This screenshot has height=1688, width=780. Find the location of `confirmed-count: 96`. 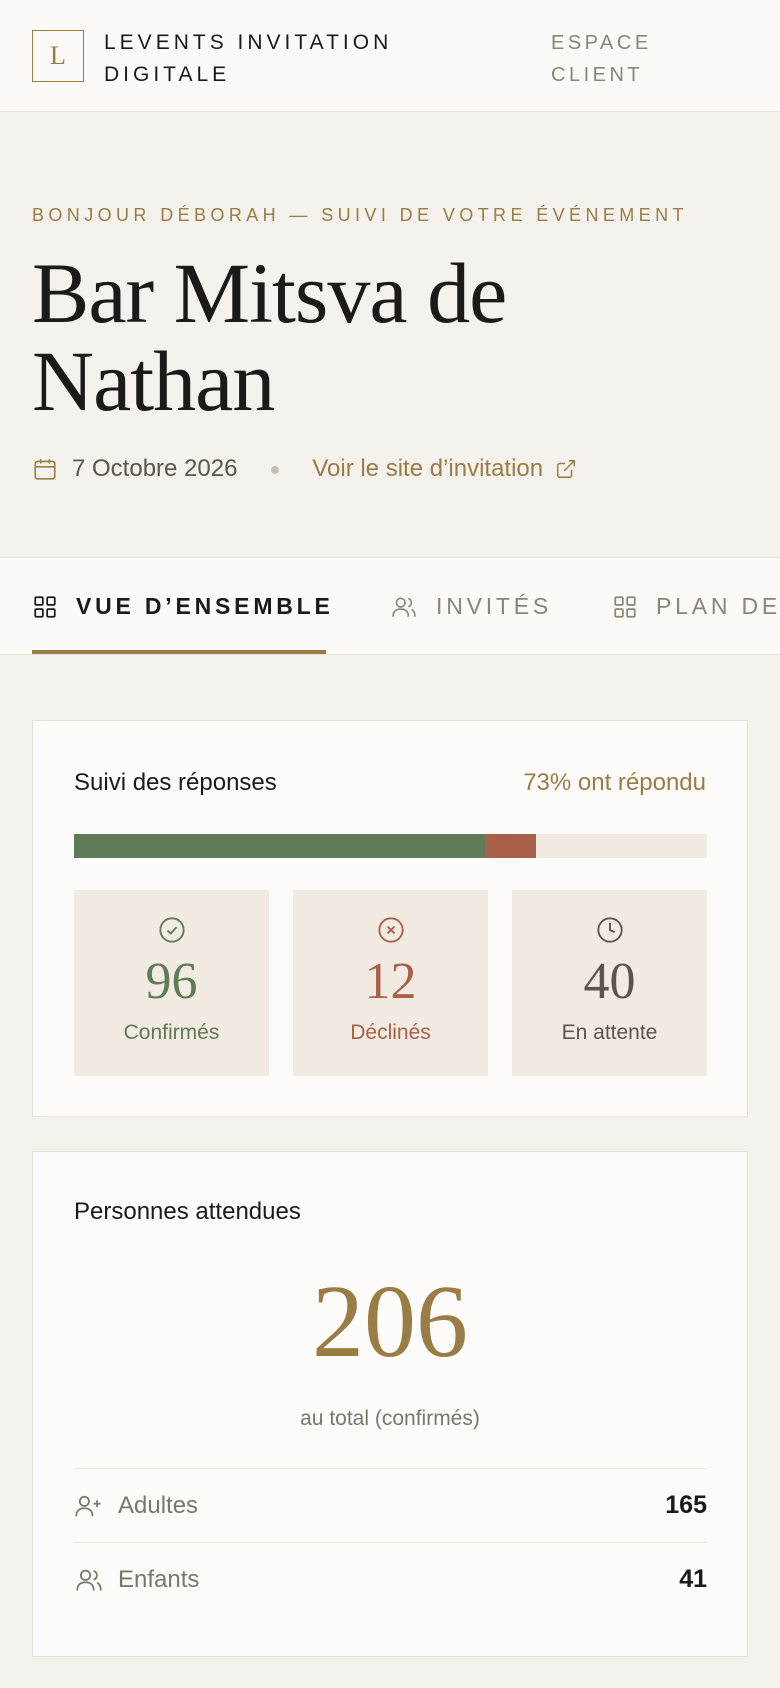

confirmed-count: 96 is located at coordinates (171, 981).